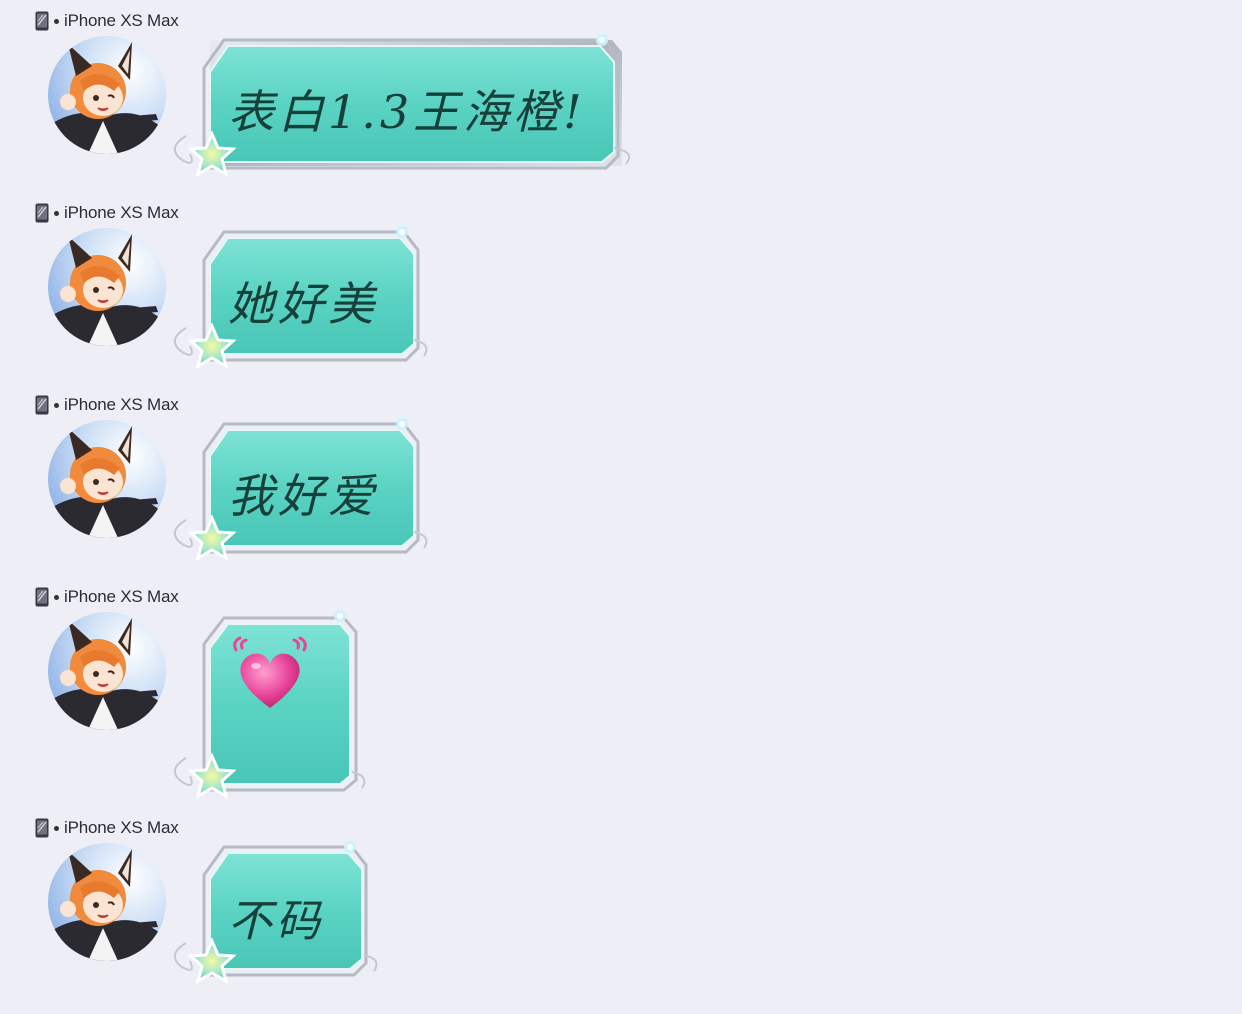 Image resolution: width=1242 pixels, height=1014 pixels. I want to click on message-text: 她好美, so click(303, 304).